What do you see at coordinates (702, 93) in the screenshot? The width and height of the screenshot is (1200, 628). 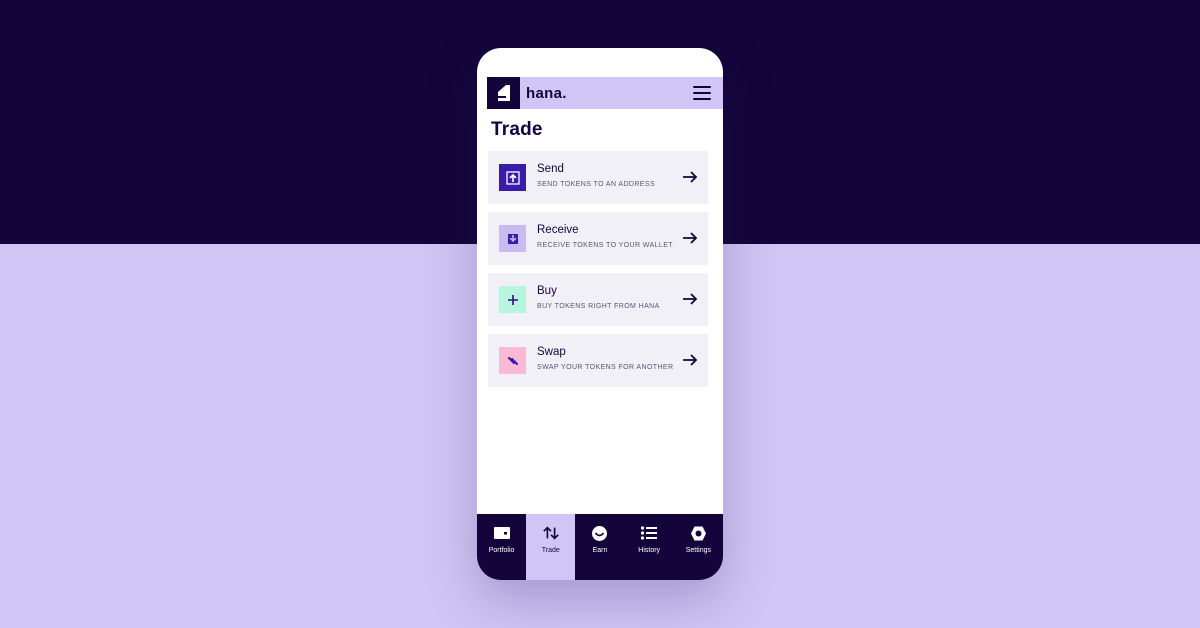 I see `hamburger-menu-icon` at bounding box center [702, 93].